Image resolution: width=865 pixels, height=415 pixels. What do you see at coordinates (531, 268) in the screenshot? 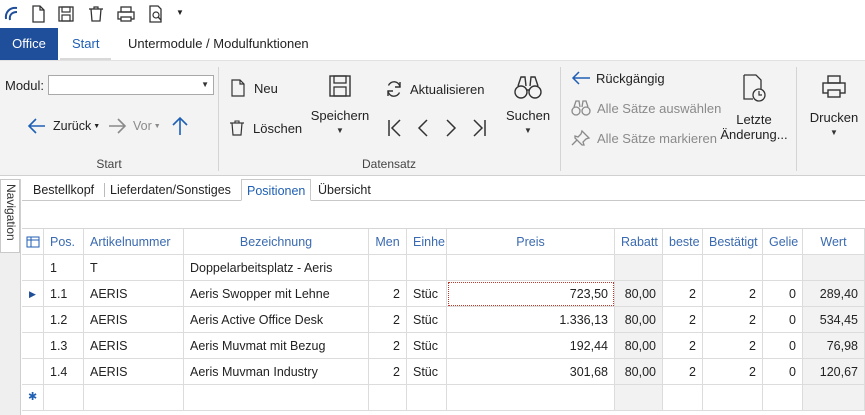
I see `grid-cell-price` at bounding box center [531, 268].